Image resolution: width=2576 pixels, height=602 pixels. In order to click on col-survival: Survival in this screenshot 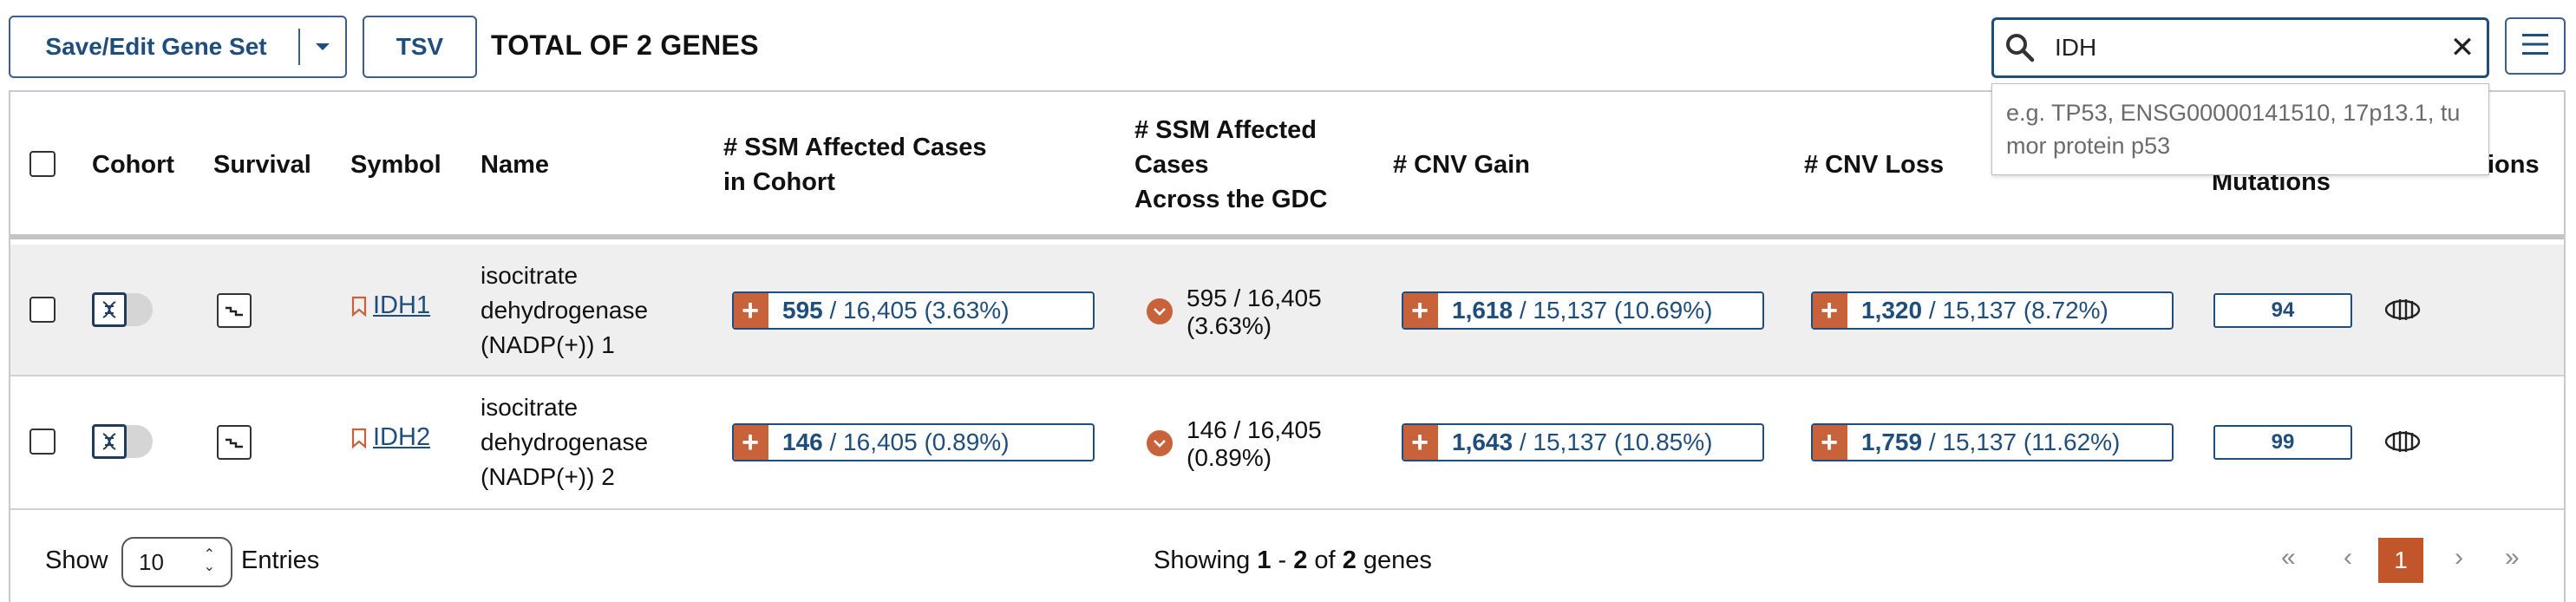, I will do `click(262, 164)`.